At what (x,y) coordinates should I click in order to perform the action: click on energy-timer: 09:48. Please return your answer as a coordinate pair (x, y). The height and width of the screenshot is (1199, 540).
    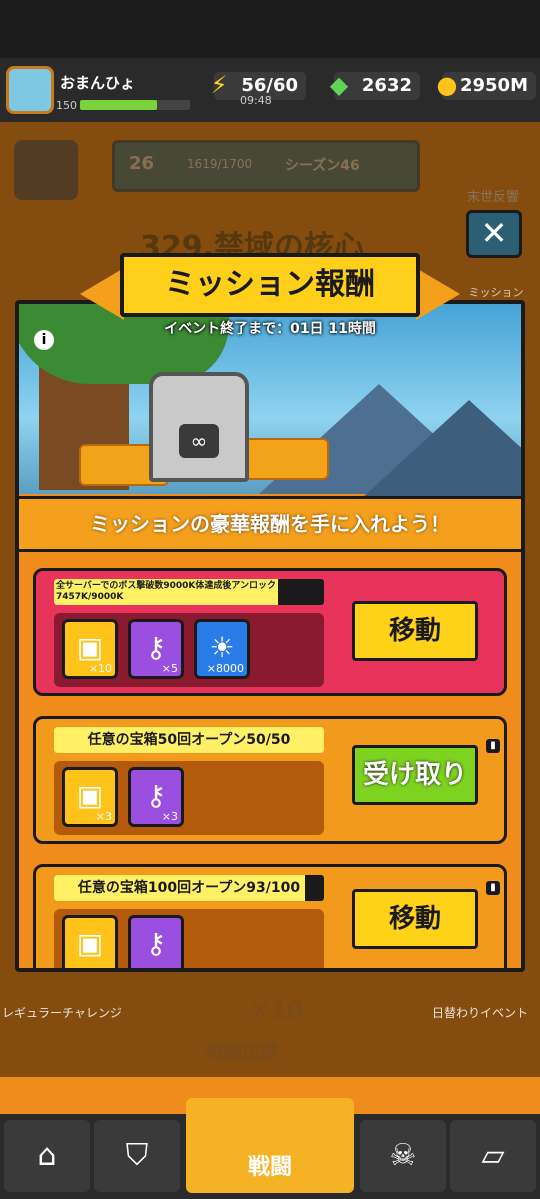
    Looking at the image, I should click on (256, 100).